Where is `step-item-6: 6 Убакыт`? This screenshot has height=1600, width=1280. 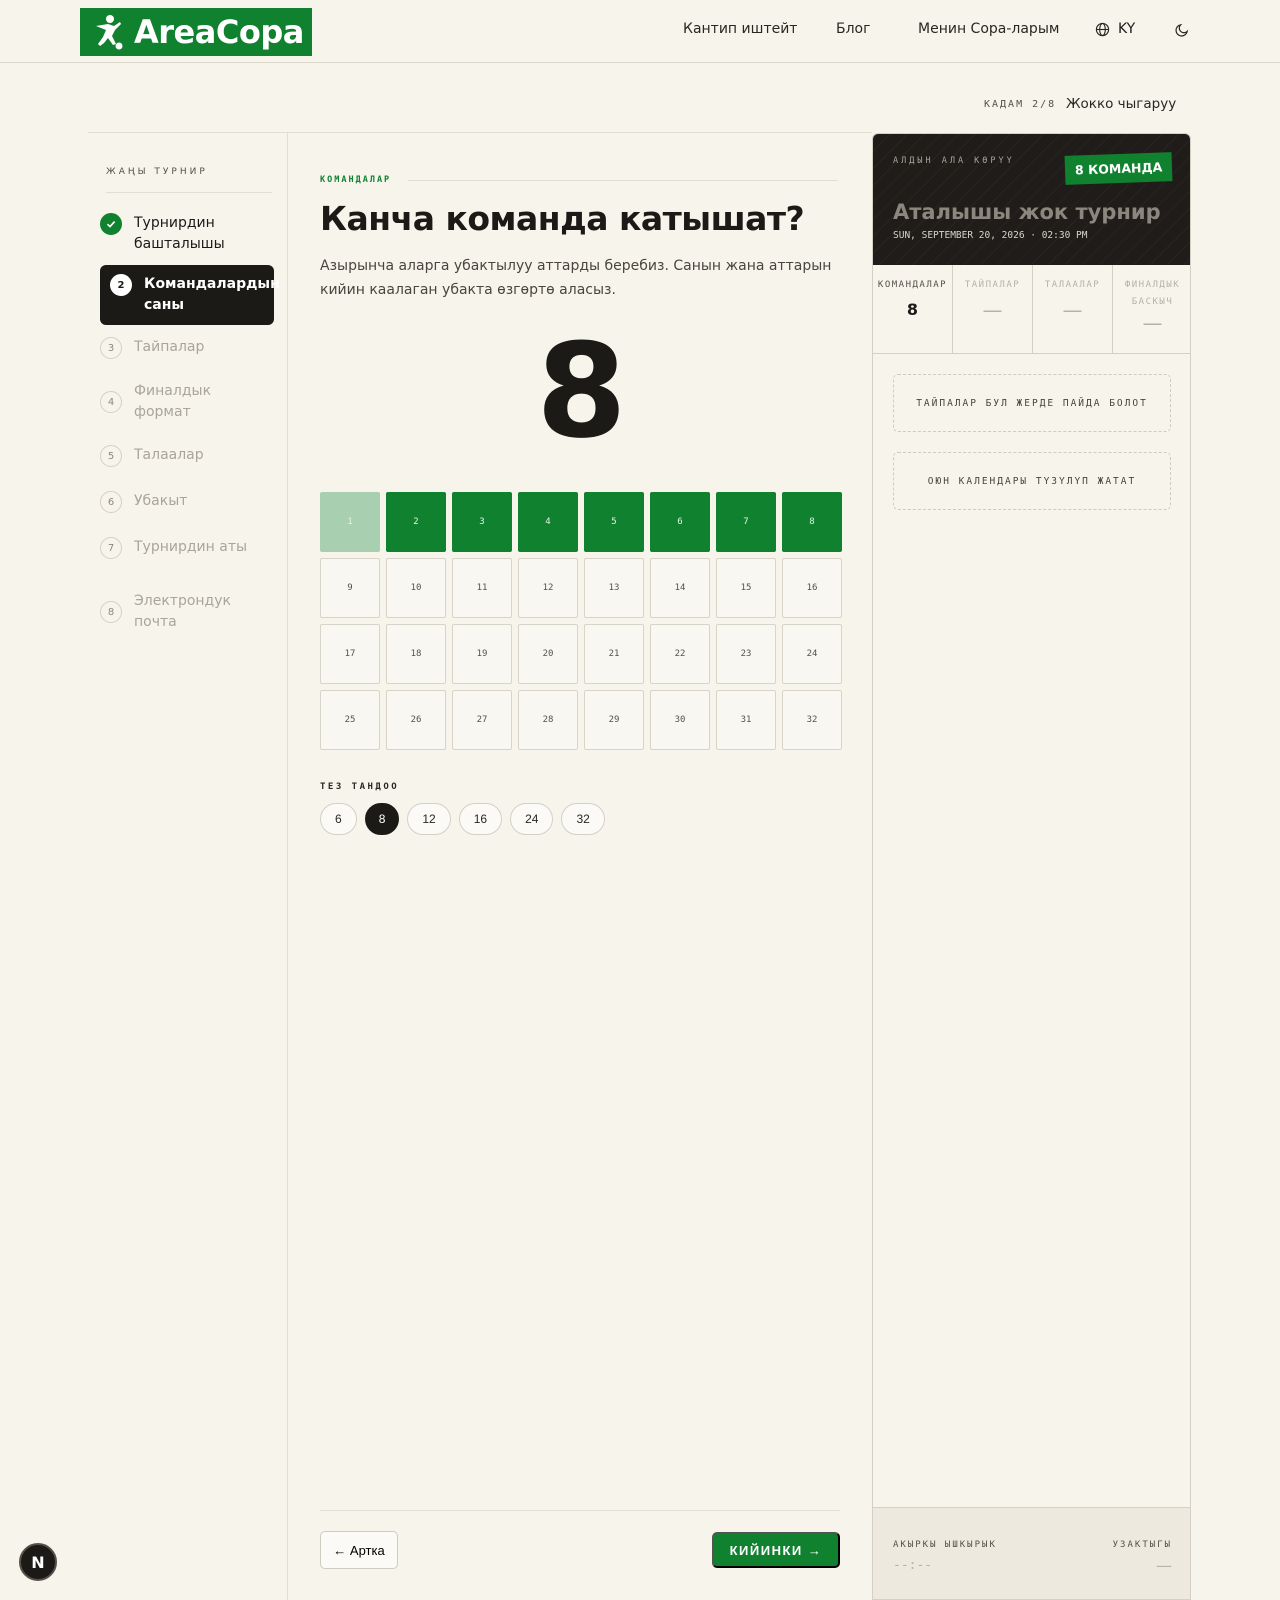 step-item-6: 6 Убакыт is located at coordinates (187, 502).